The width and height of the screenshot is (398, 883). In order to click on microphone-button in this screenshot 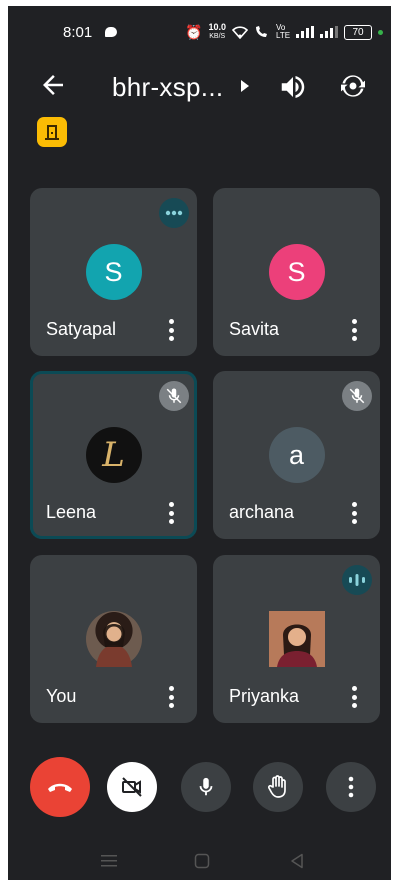, I will do `click(206, 787)`.